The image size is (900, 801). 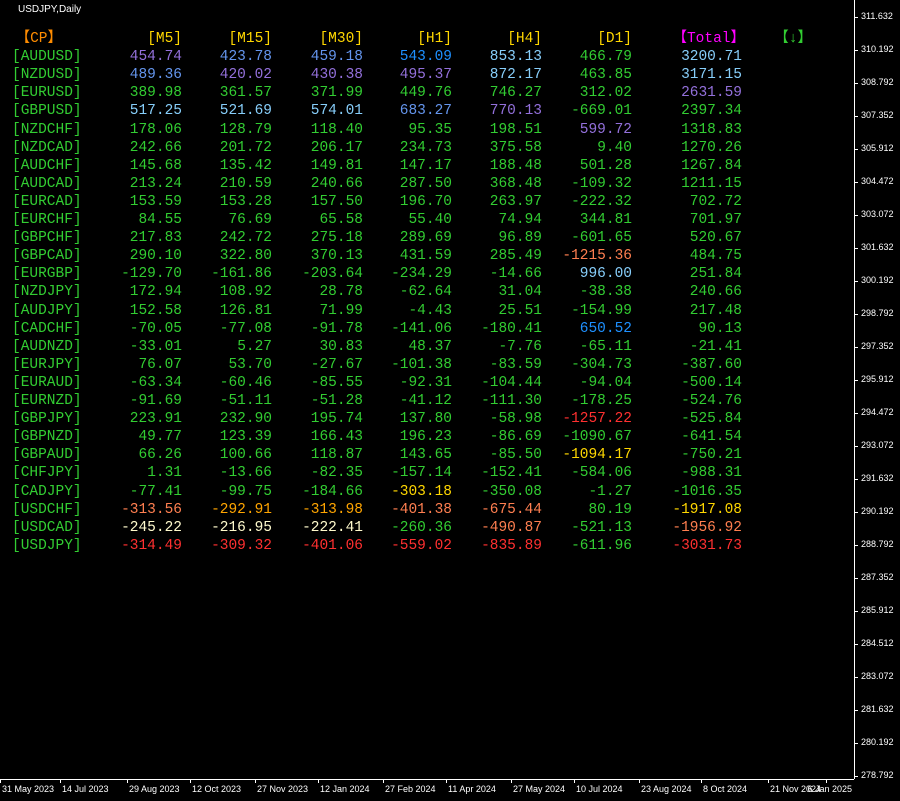 I want to click on strength-value: 196.70, so click(x=425, y=201).